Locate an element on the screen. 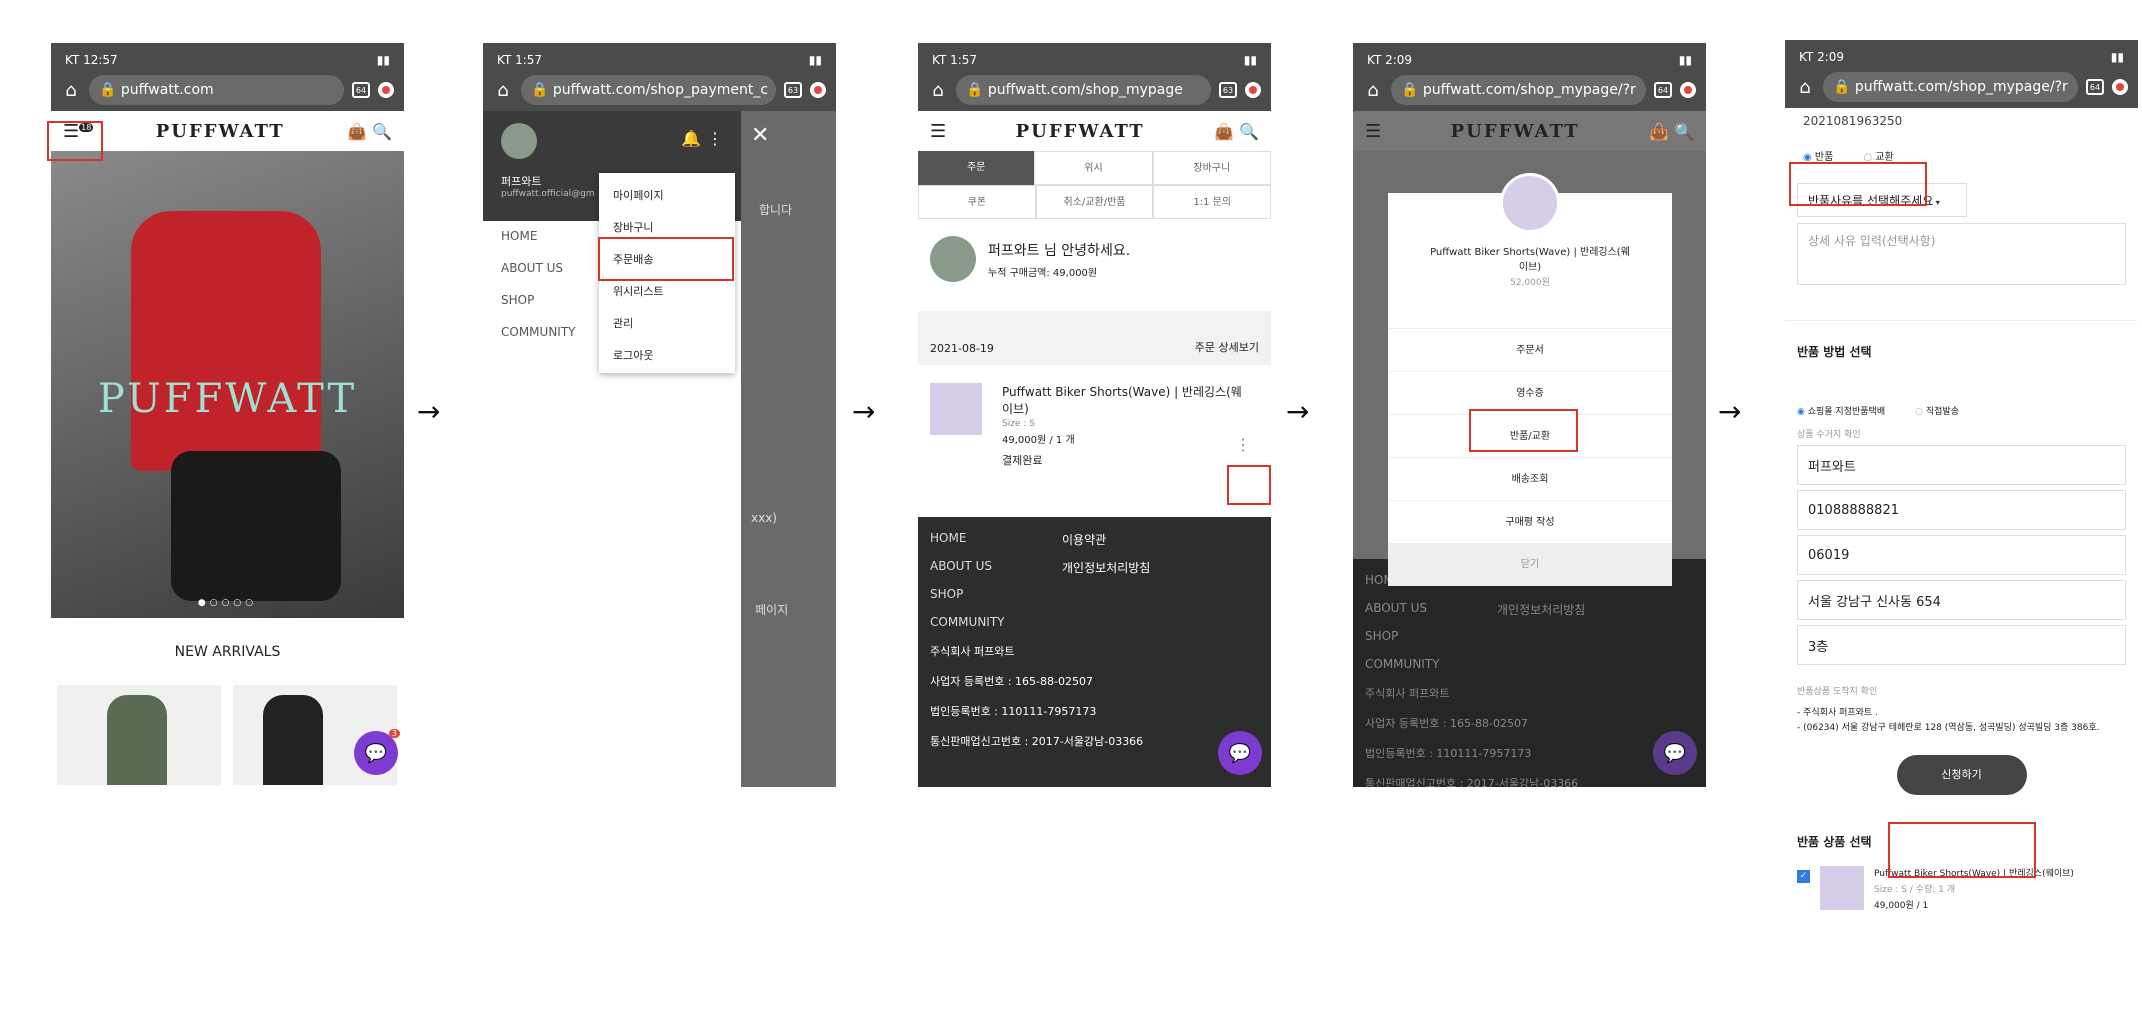  action-review: 구매평 작성 is located at coordinates (1530, 521).